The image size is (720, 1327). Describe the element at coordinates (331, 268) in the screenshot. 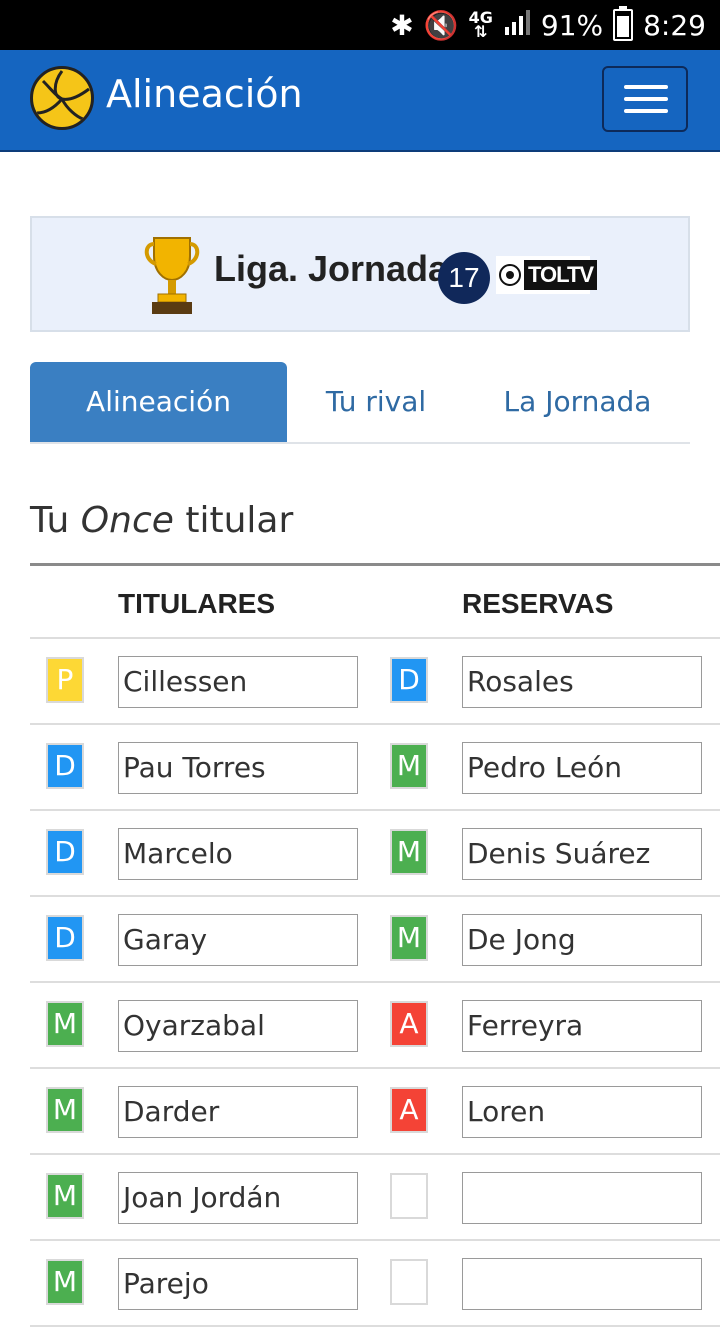

I see `banner-title: Liga. Jornada` at that location.